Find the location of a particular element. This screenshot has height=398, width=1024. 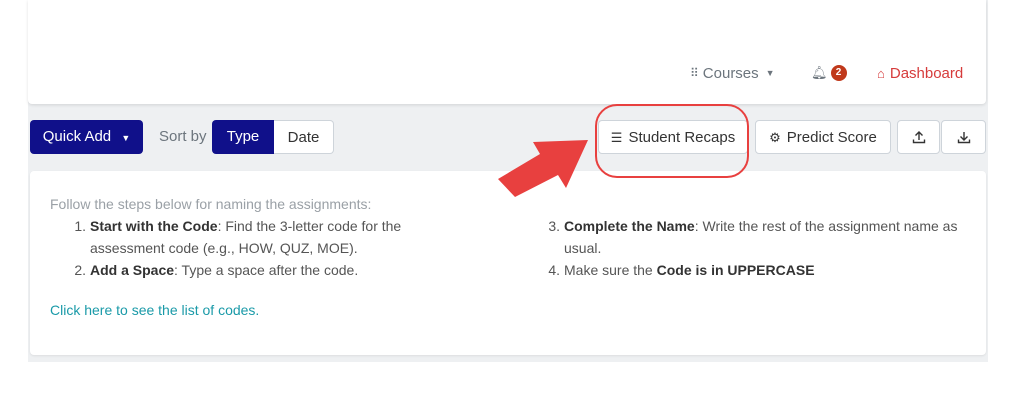

quick-add-label: Quick Add is located at coordinates (77, 136).